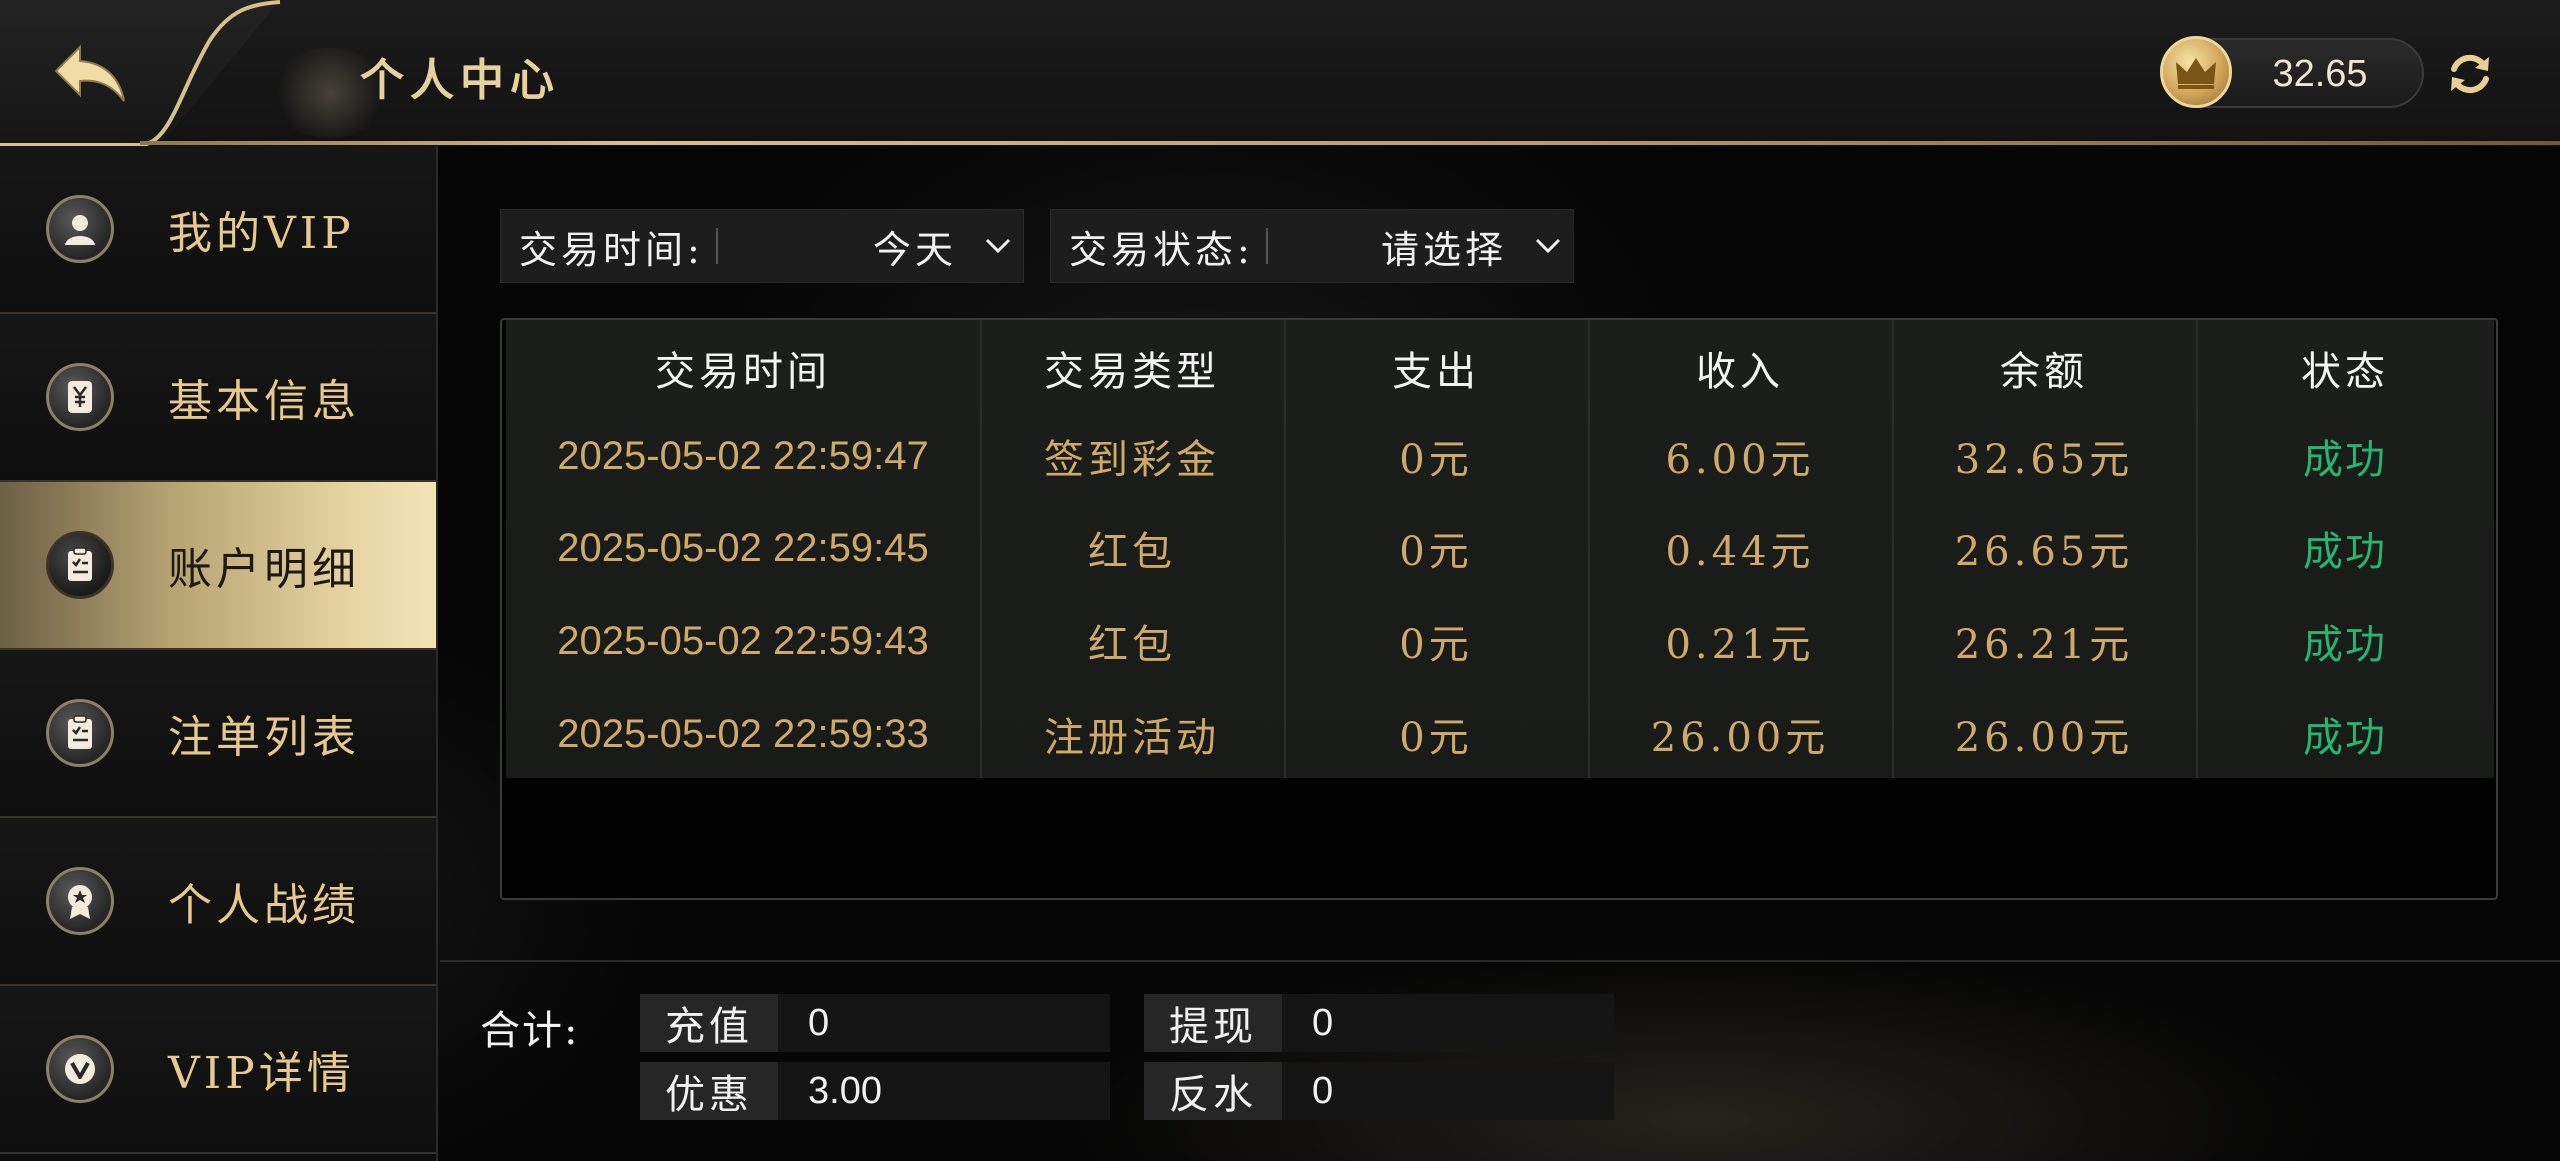 This screenshot has width=2560, height=1161. What do you see at coordinates (264, 905) in the screenshot?
I see `sidebar-item-label: 个人战绩` at bounding box center [264, 905].